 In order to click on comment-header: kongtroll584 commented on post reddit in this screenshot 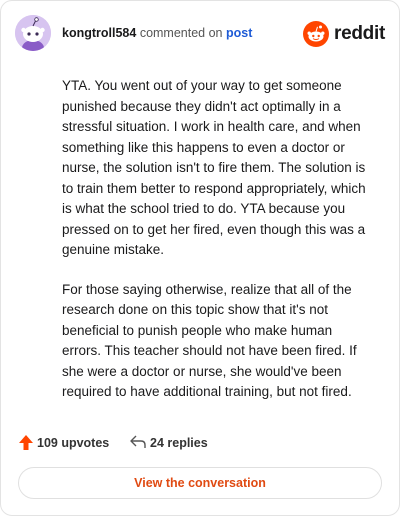, I will do `click(200, 33)`.